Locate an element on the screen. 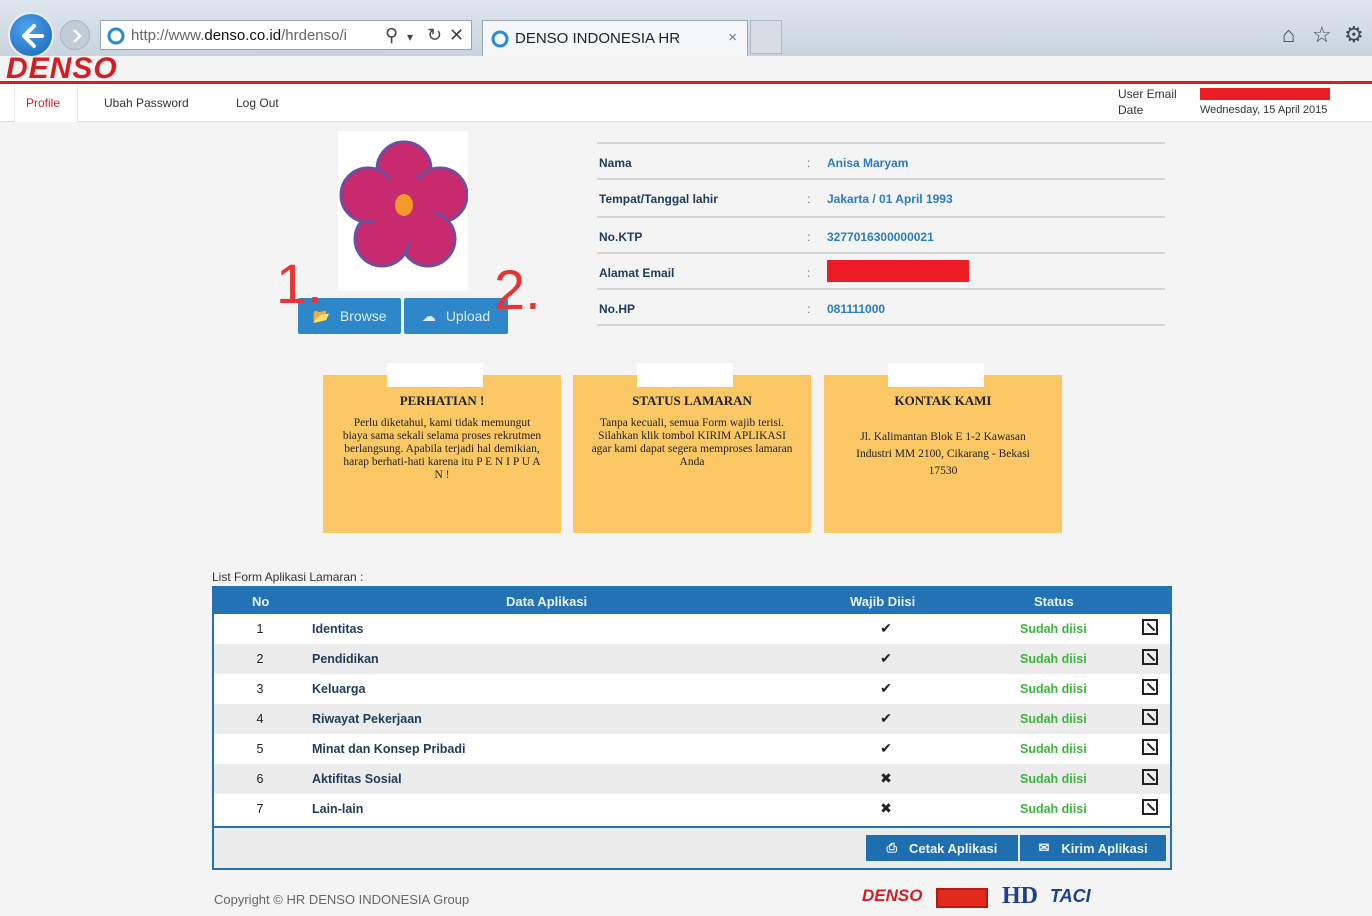 This screenshot has width=1372, height=916. footer-logo-emblem is located at coordinates (962, 898).